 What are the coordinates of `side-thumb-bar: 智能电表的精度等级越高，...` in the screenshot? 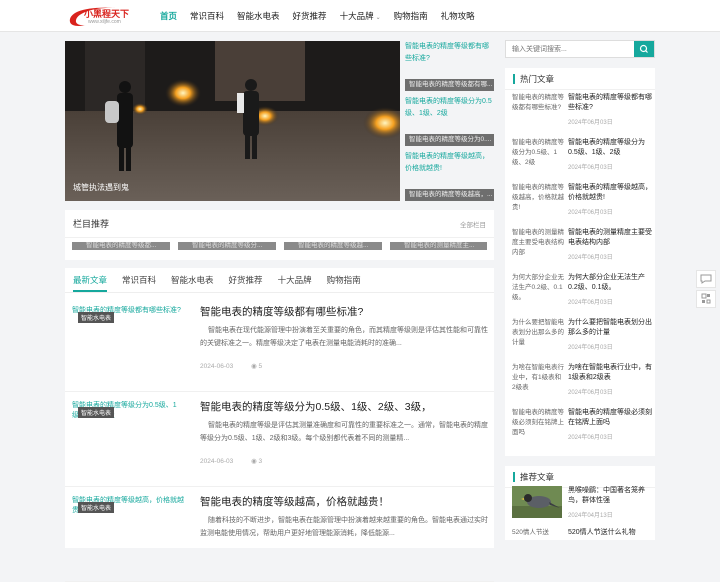 It's located at (449, 195).